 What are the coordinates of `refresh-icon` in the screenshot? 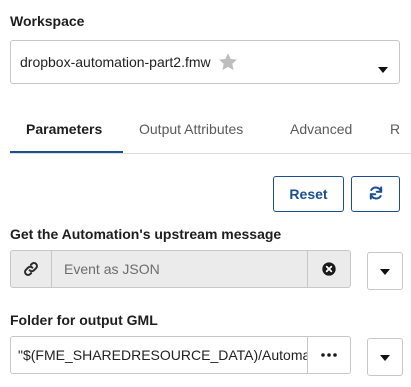 It's located at (376, 194).